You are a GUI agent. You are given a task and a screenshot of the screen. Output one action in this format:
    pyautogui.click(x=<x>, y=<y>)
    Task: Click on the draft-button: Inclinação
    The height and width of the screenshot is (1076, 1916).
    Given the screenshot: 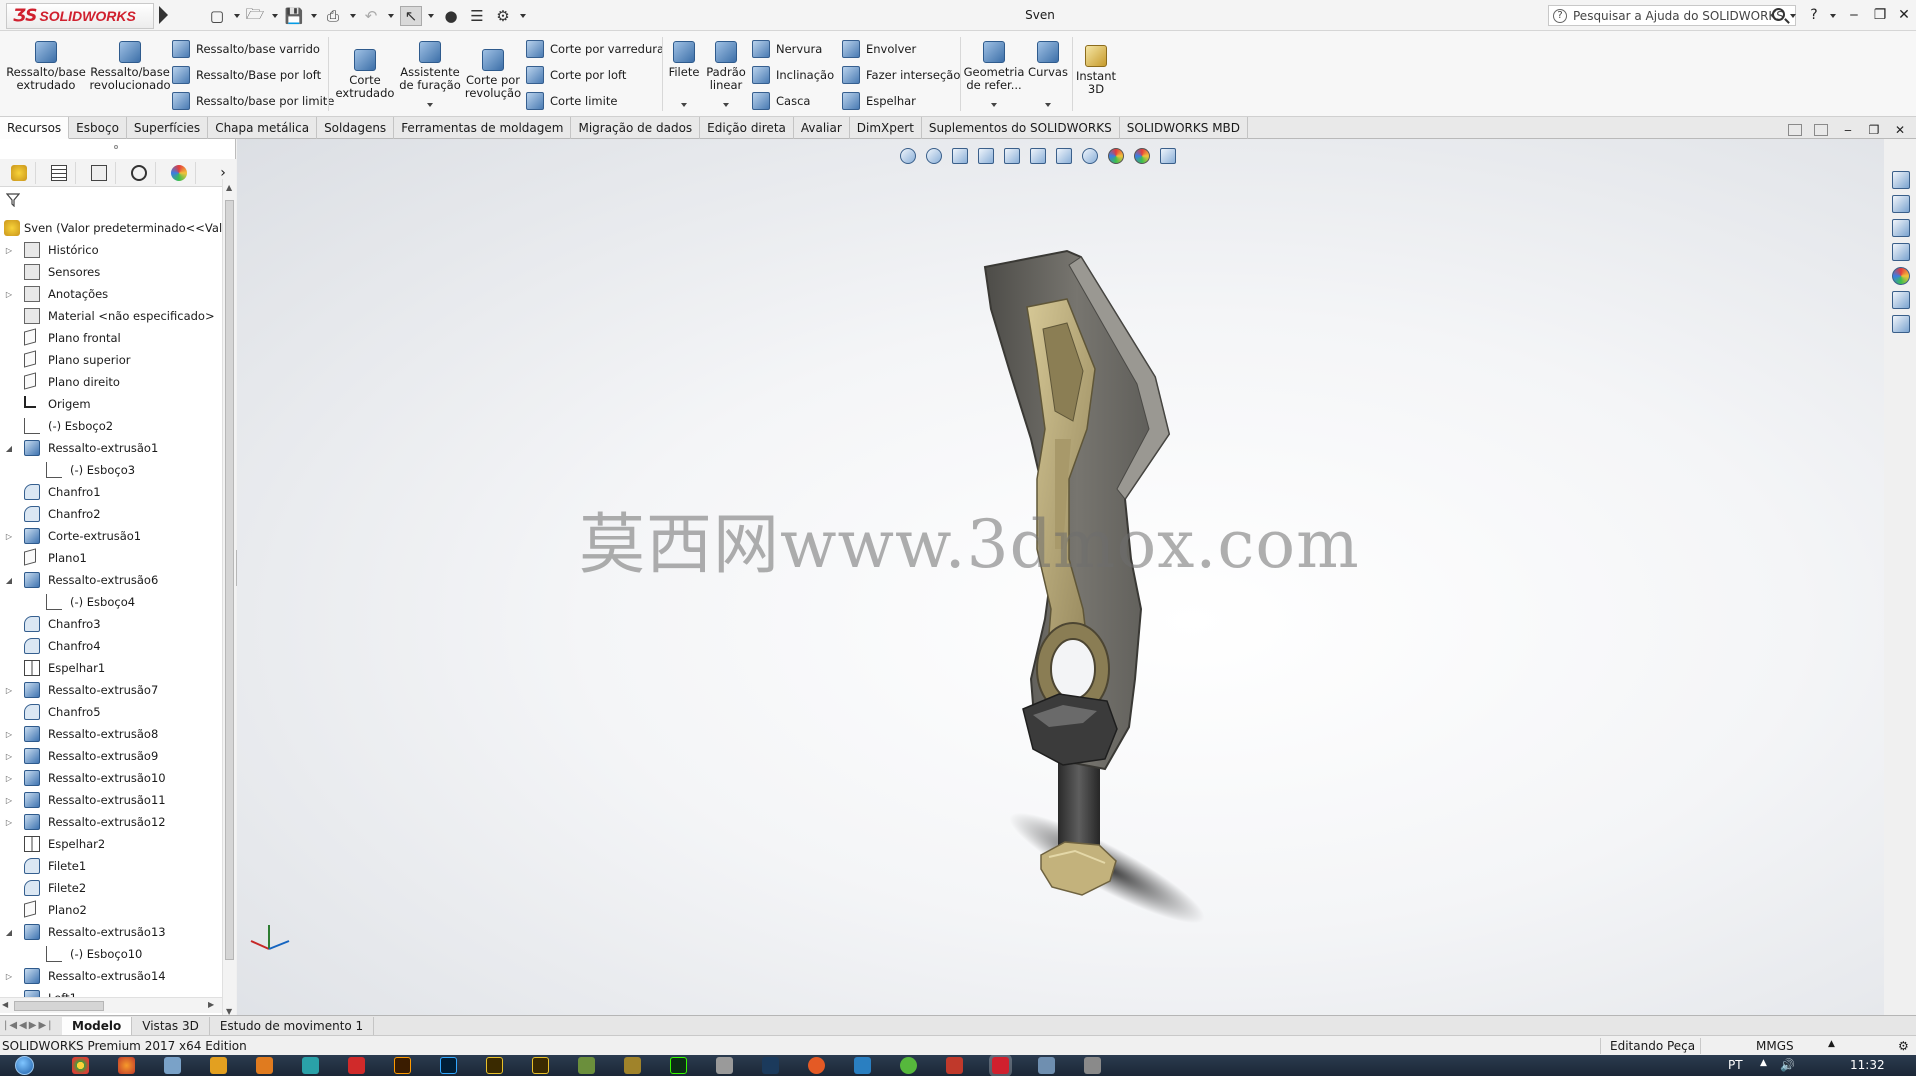 What is the action you would take?
    pyautogui.click(x=793, y=75)
    